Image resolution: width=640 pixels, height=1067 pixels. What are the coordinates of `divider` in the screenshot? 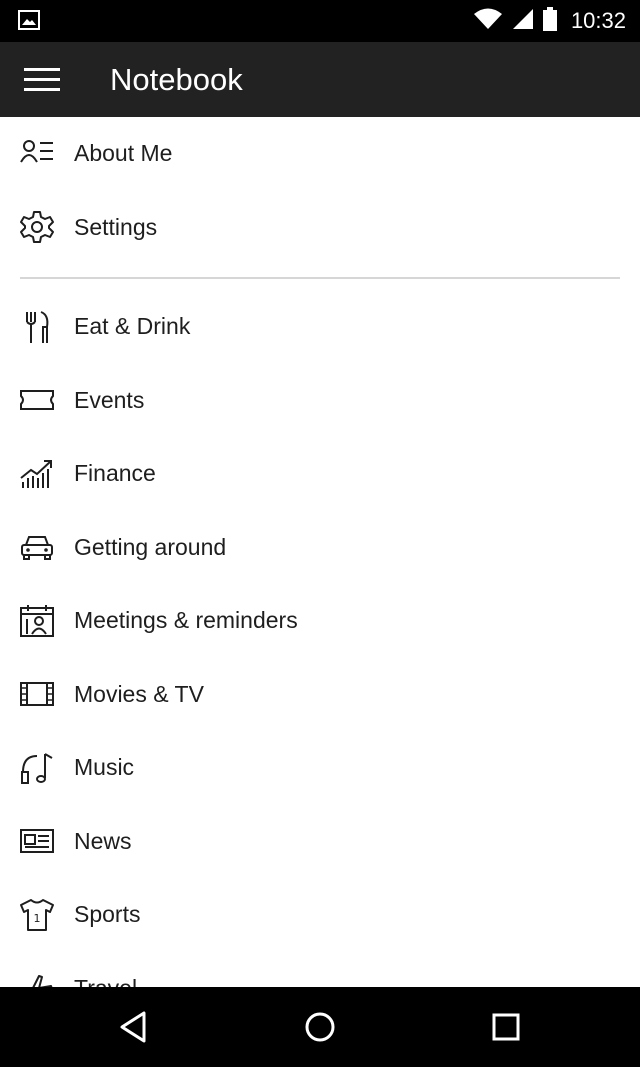 It's located at (320, 278).